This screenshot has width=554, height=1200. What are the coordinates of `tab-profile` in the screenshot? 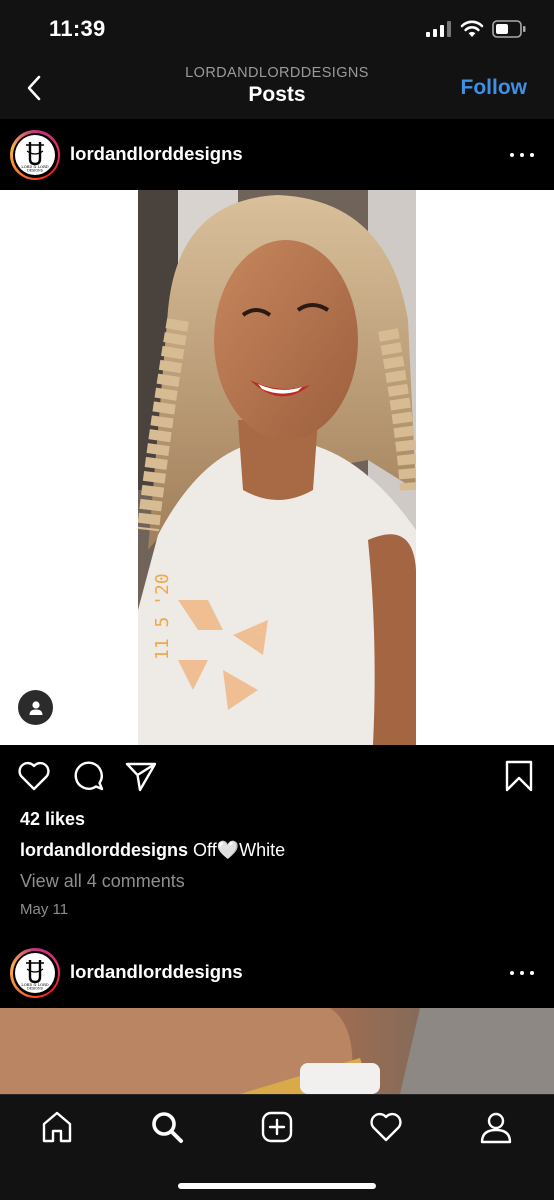 It's located at (496, 1127).